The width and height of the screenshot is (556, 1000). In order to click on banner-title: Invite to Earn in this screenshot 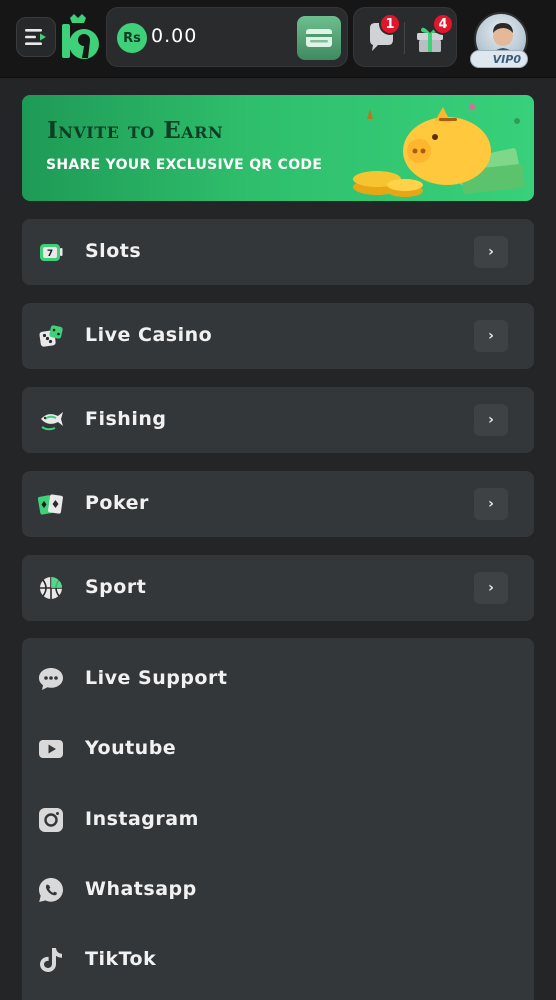, I will do `click(135, 130)`.